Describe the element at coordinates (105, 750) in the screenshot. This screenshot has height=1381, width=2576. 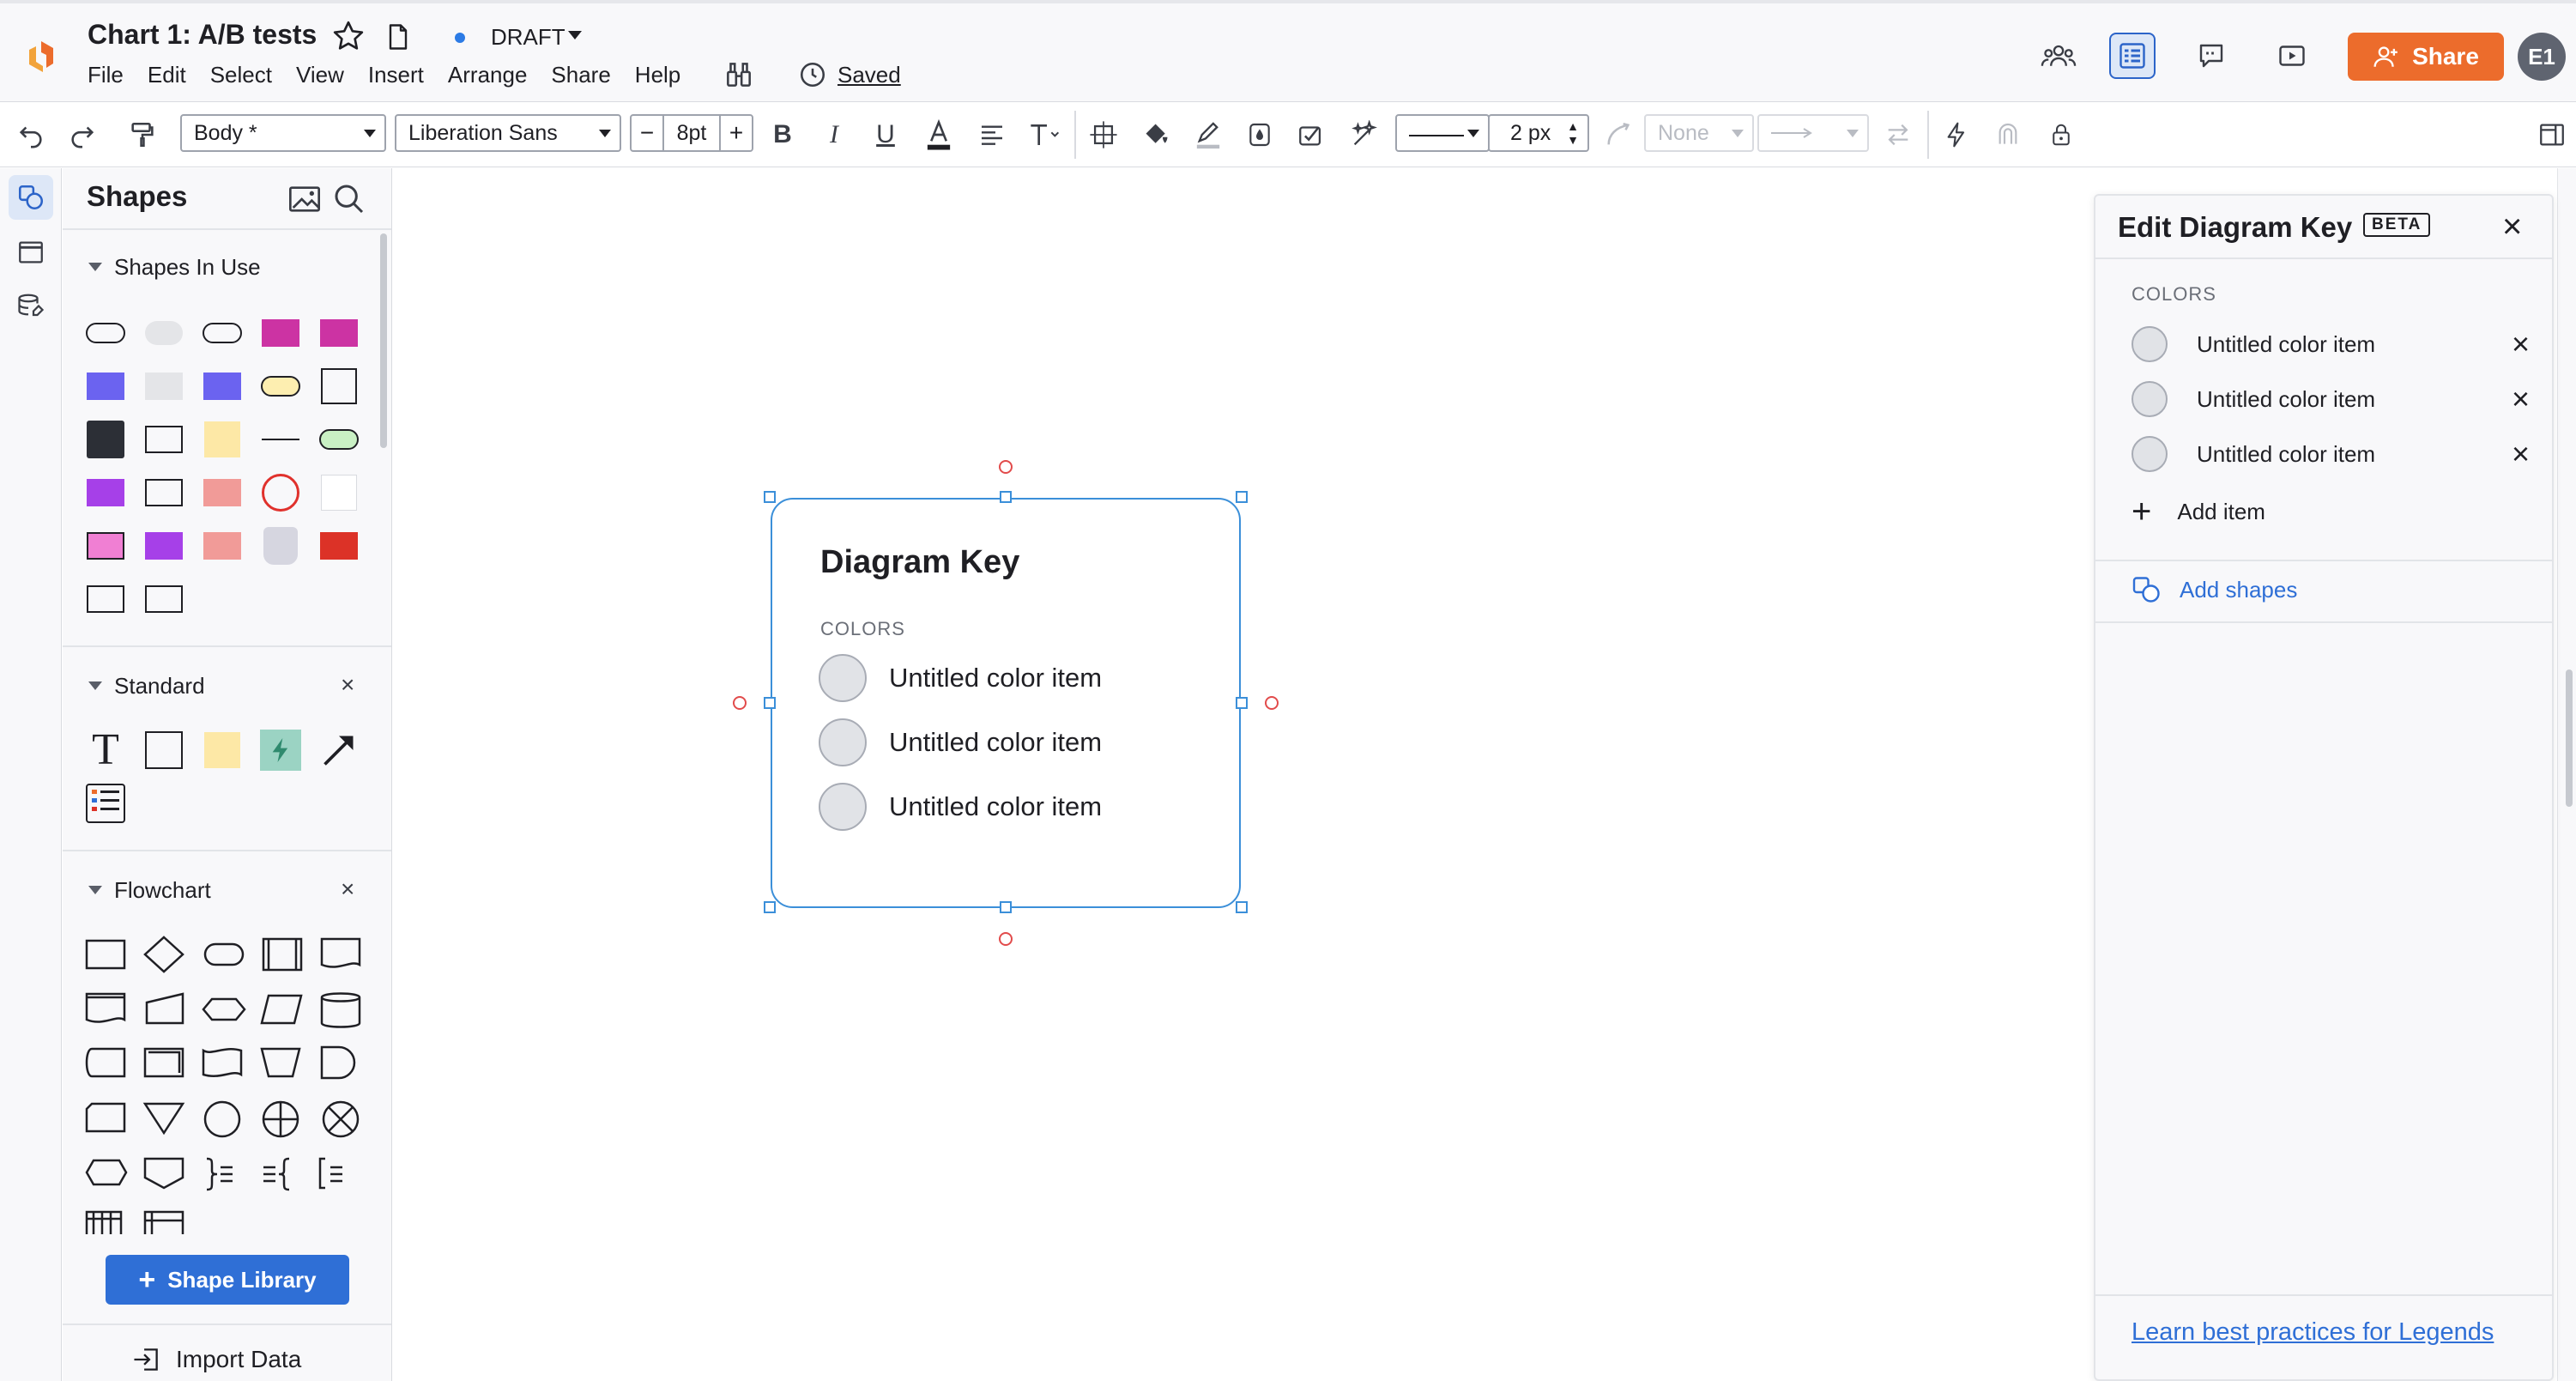
I see `text-shape: T` at that location.